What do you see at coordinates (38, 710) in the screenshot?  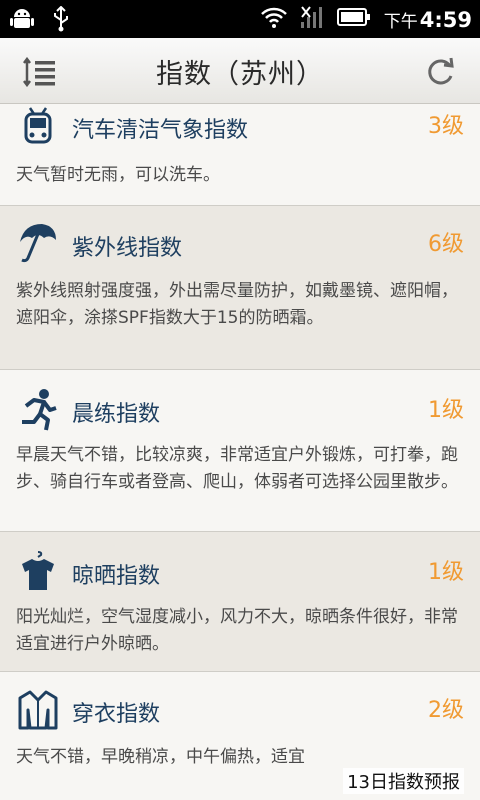 I see `jacket-icon` at bounding box center [38, 710].